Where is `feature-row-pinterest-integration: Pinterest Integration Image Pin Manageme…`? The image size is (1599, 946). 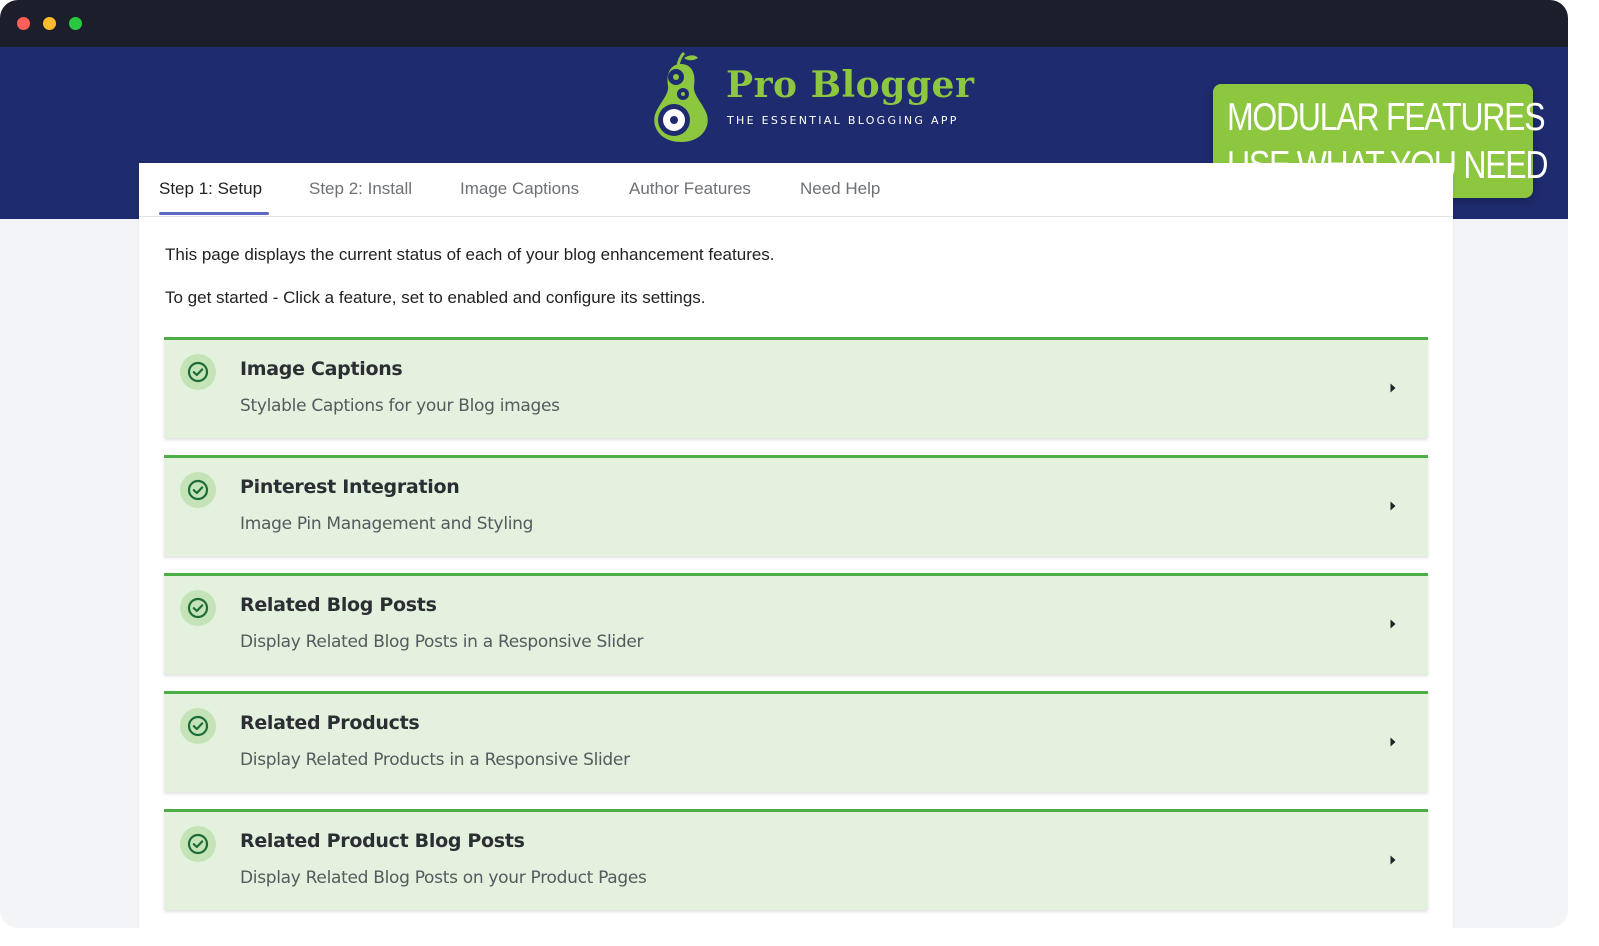 feature-row-pinterest-integration: Pinterest Integration Image Pin Manageme… is located at coordinates (796, 505).